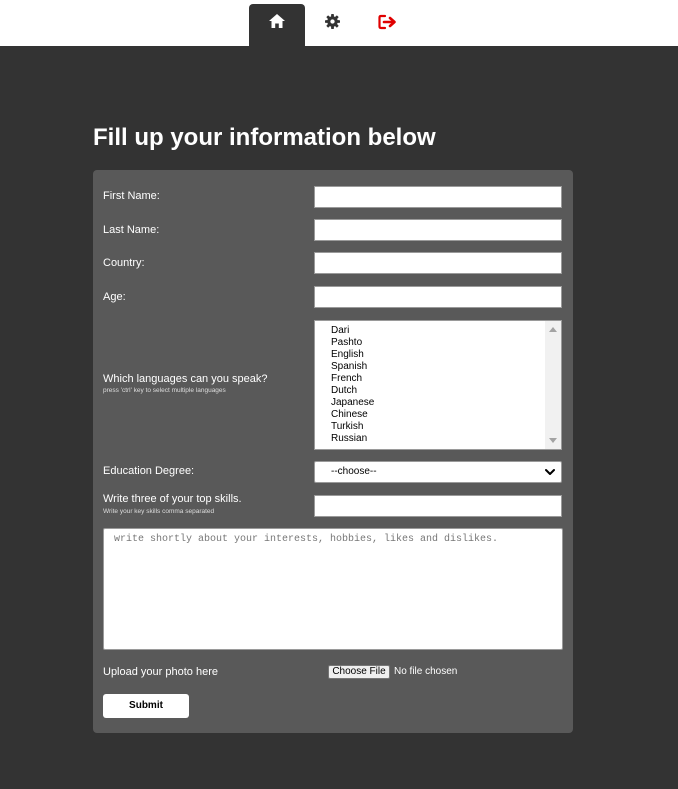 Image resolution: width=678 pixels, height=789 pixels. What do you see at coordinates (131, 196) in the screenshot?
I see `first-name-label: First Name:` at bounding box center [131, 196].